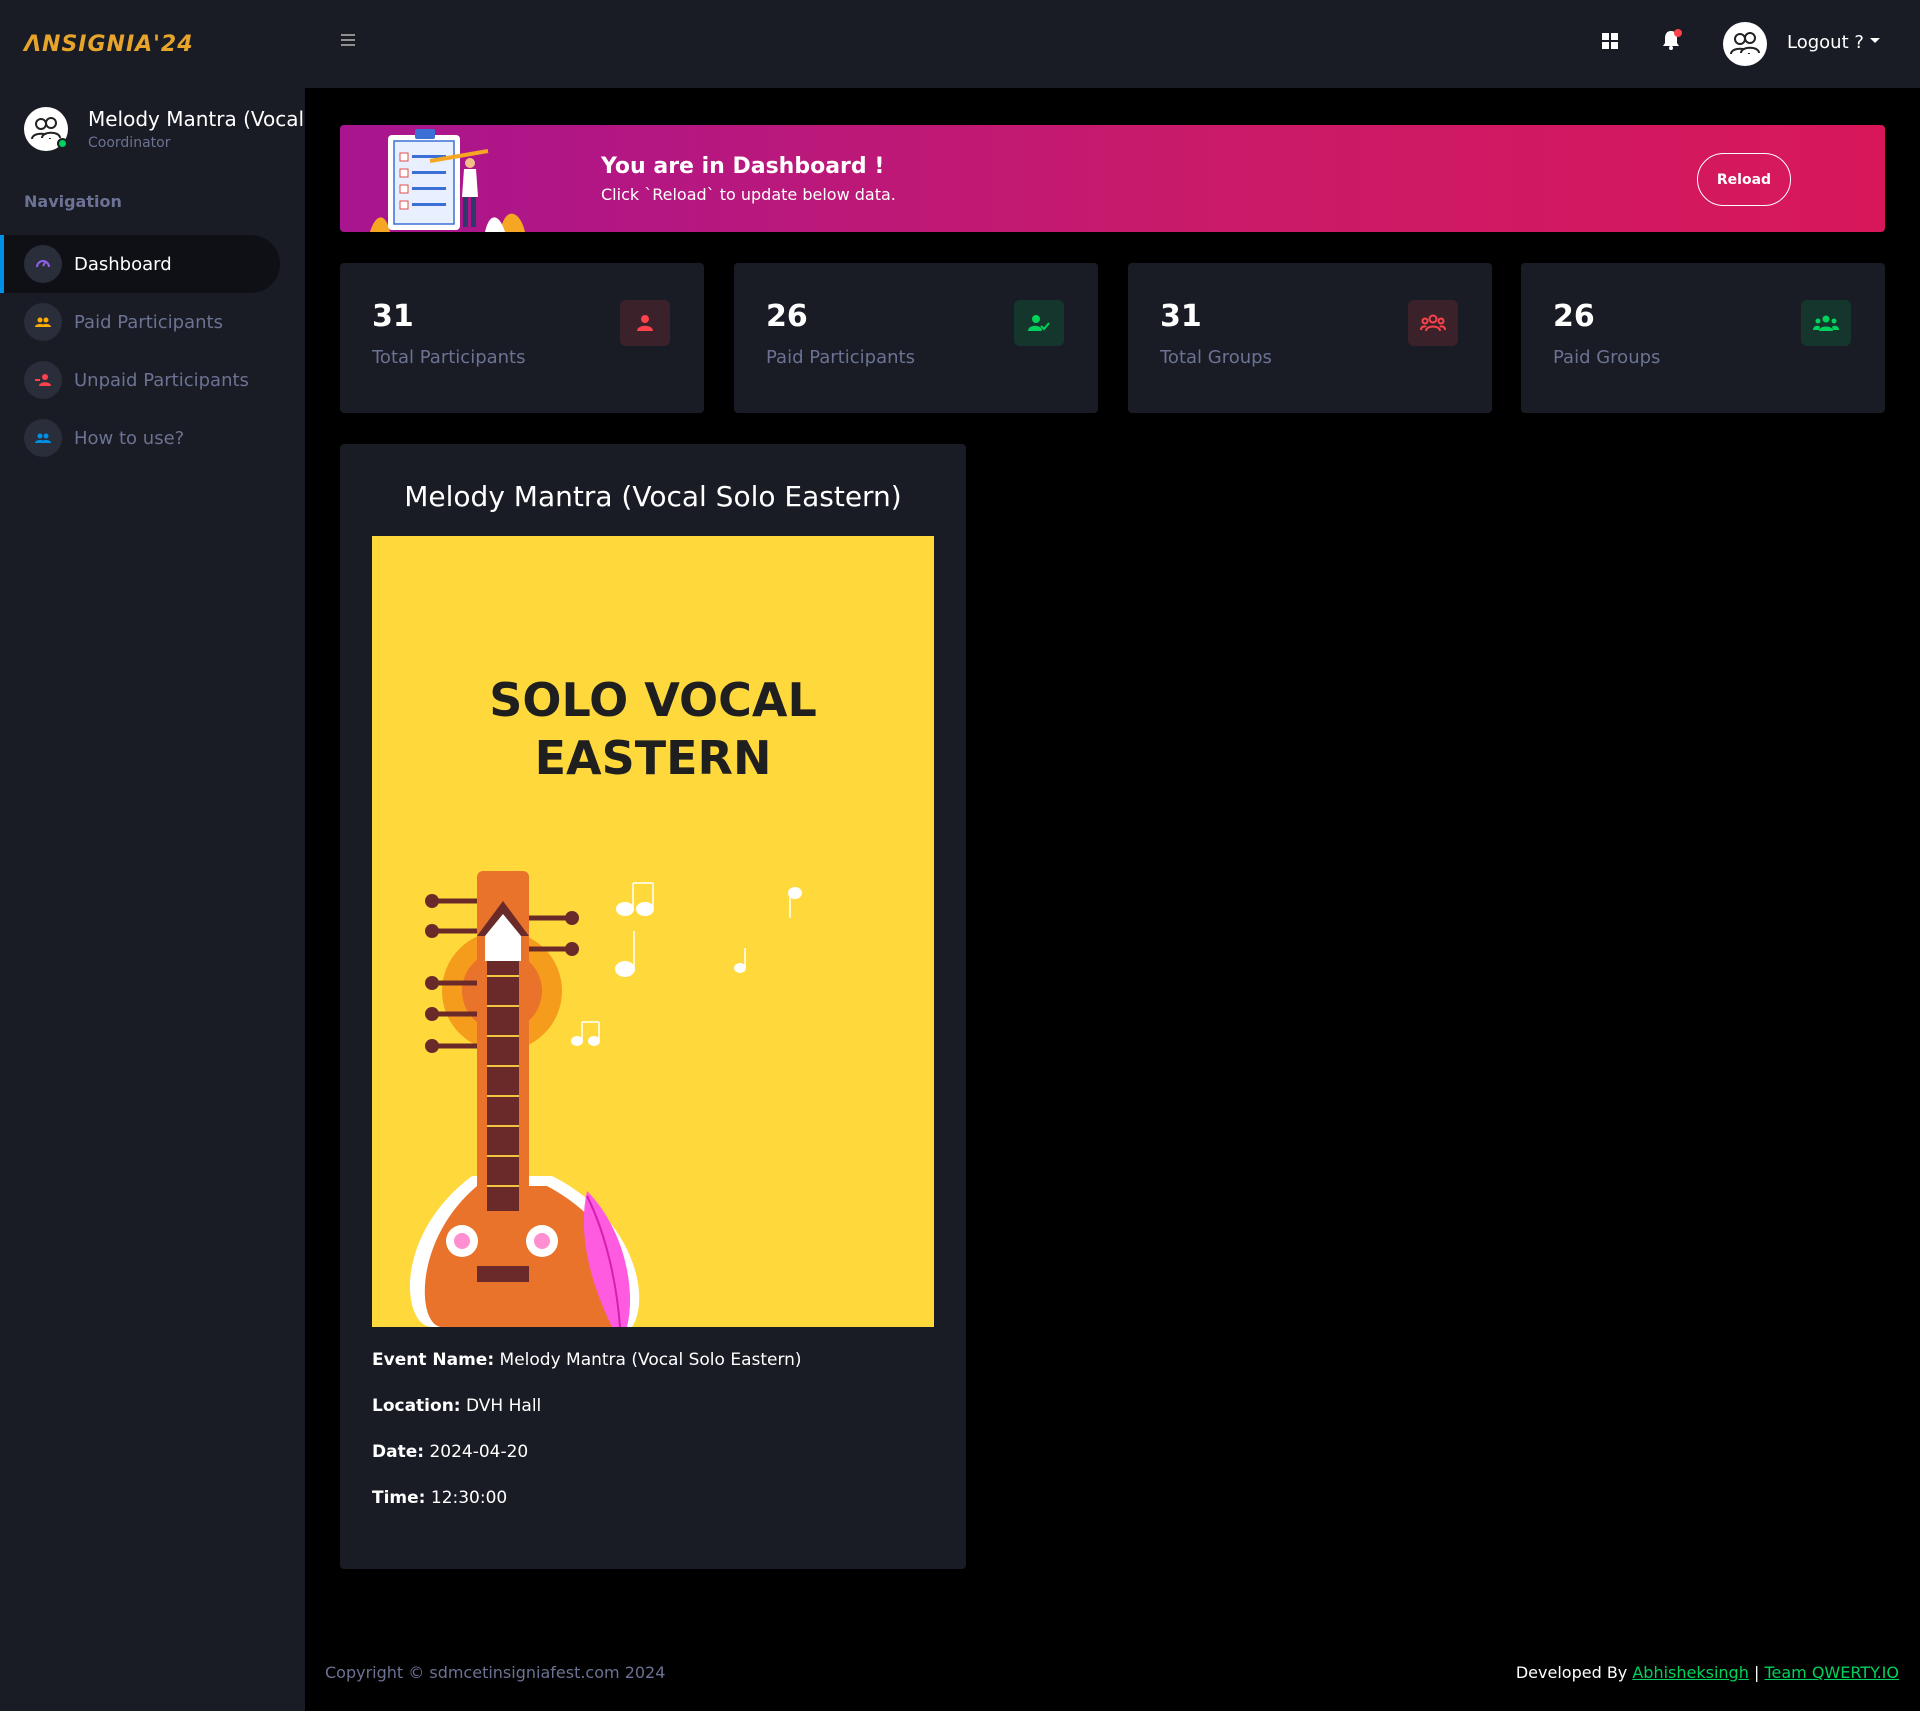 The width and height of the screenshot is (1920, 1711). I want to click on sidebar-item-unpaid-participants: Unpaid Participants, so click(140, 380).